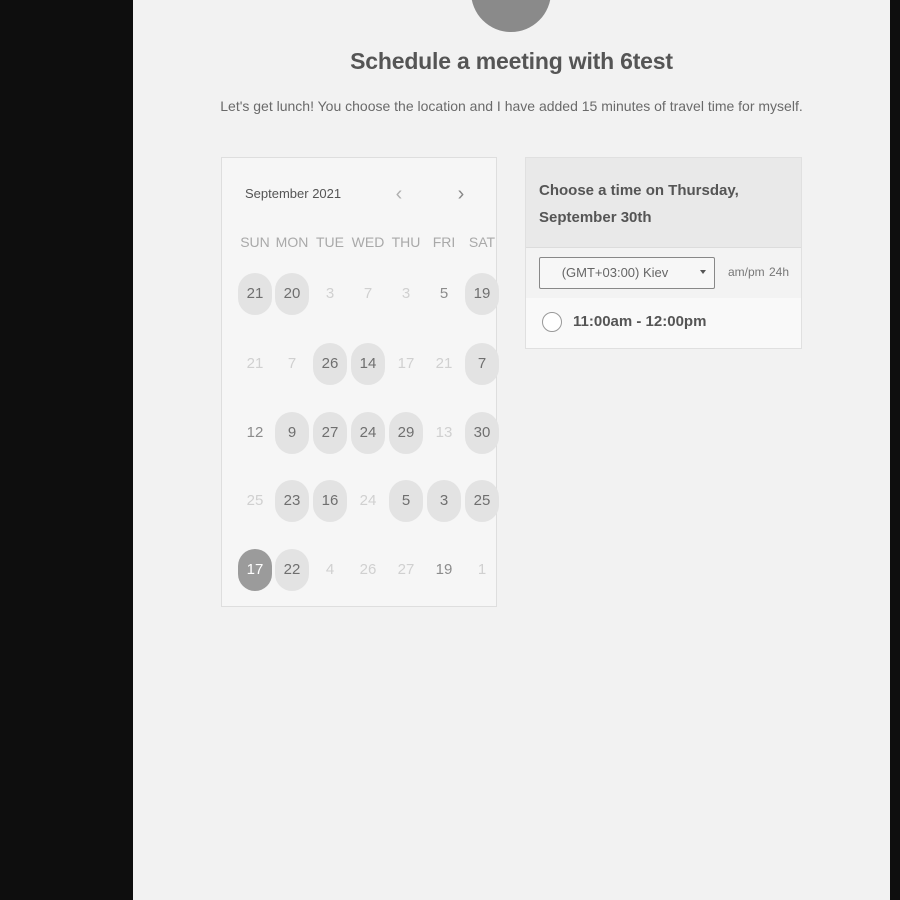  I want to click on avatar, so click(511, 16).